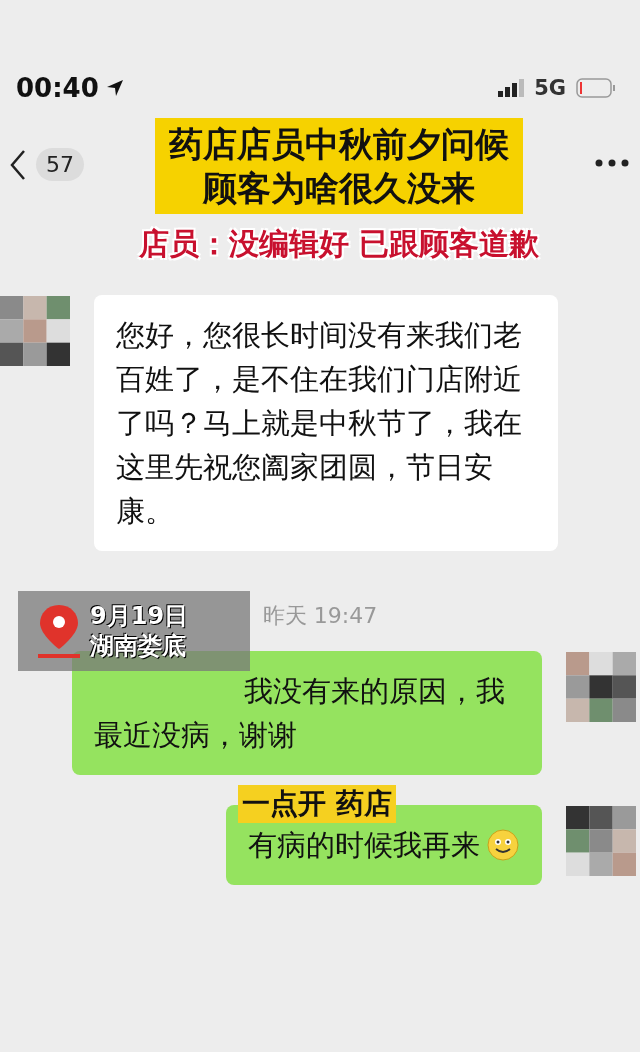 This screenshot has height=1052, width=640. I want to click on caption-text: 一点开 药店, so click(317, 804).